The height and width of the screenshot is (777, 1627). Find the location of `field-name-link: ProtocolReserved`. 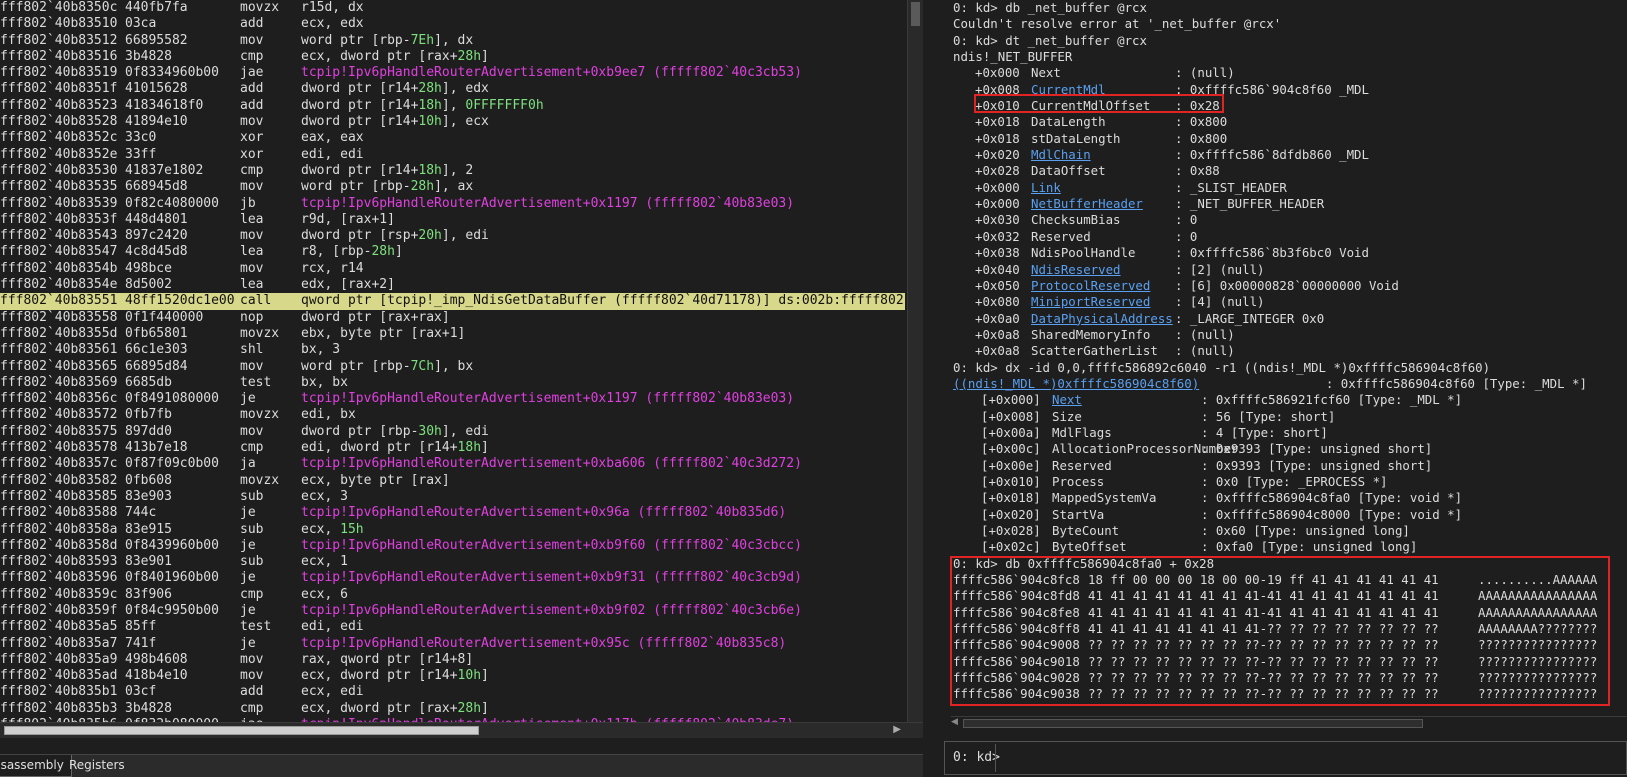

field-name-link: ProtocolReserved is located at coordinates (1090, 286).